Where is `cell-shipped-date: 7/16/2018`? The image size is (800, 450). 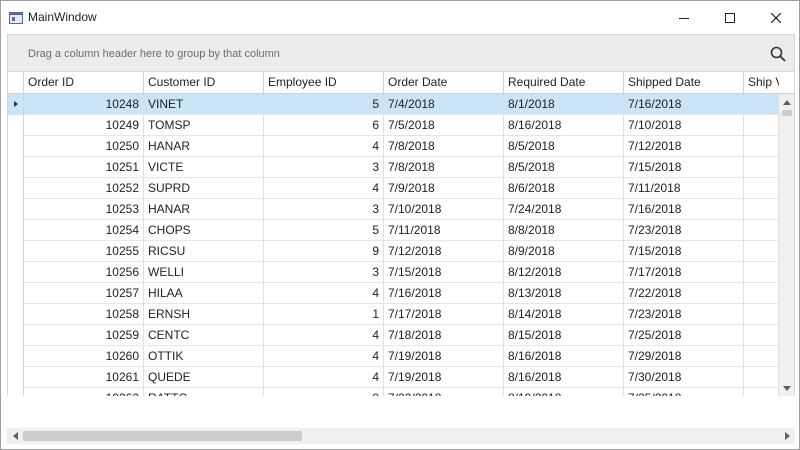 cell-shipped-date: 7/16/2018 is located at coordinates (684, 209).